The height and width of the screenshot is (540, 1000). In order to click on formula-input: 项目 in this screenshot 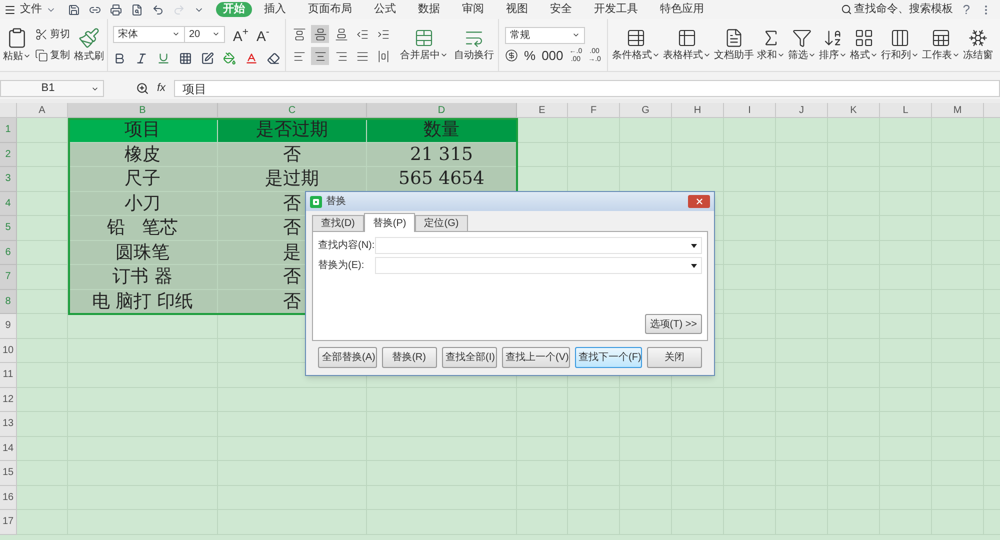, I will do `click(587, 88)`.